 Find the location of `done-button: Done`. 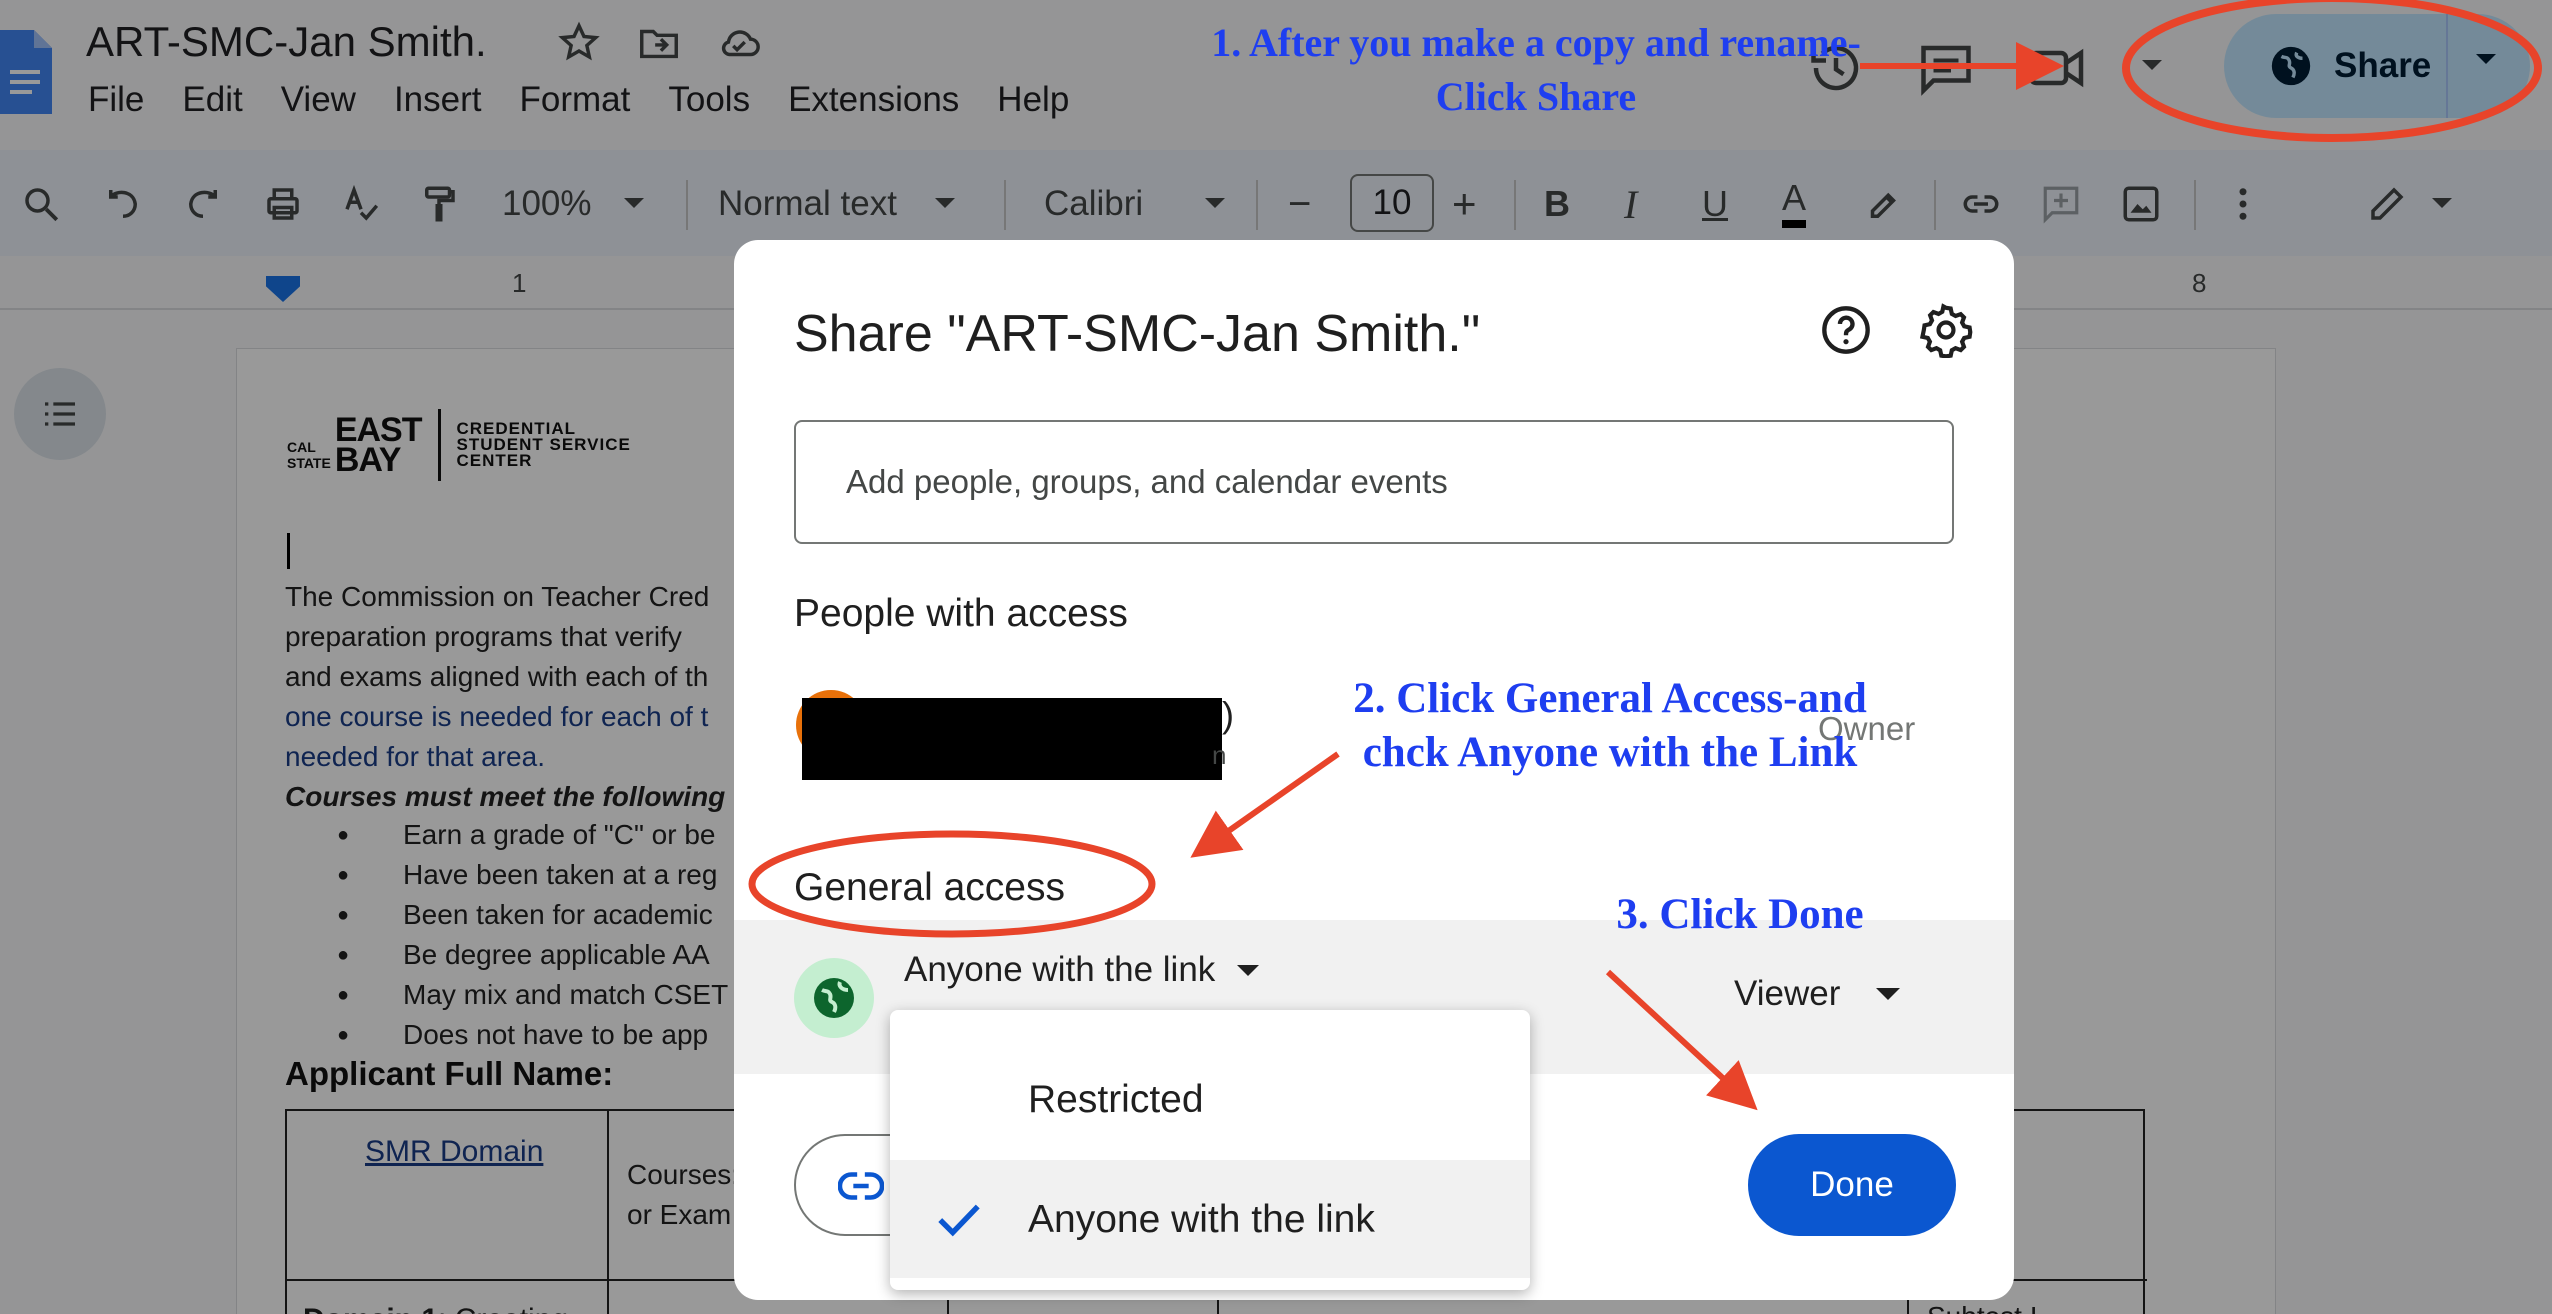

done-button: Done is located at coordinates (1852, 1185).